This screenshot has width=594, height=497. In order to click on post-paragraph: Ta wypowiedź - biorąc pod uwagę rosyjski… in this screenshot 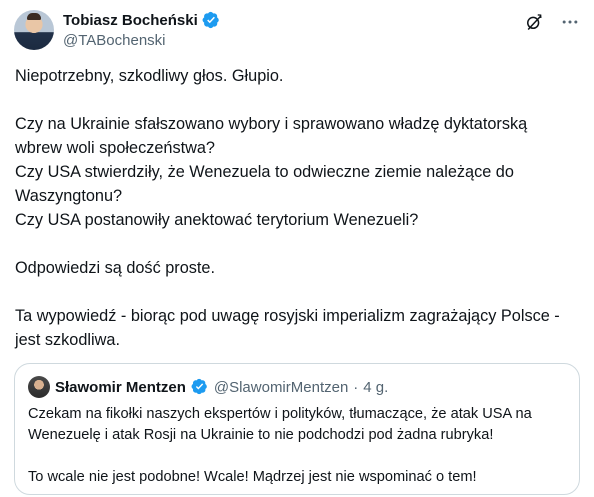, I will do `click(287, 328)`.